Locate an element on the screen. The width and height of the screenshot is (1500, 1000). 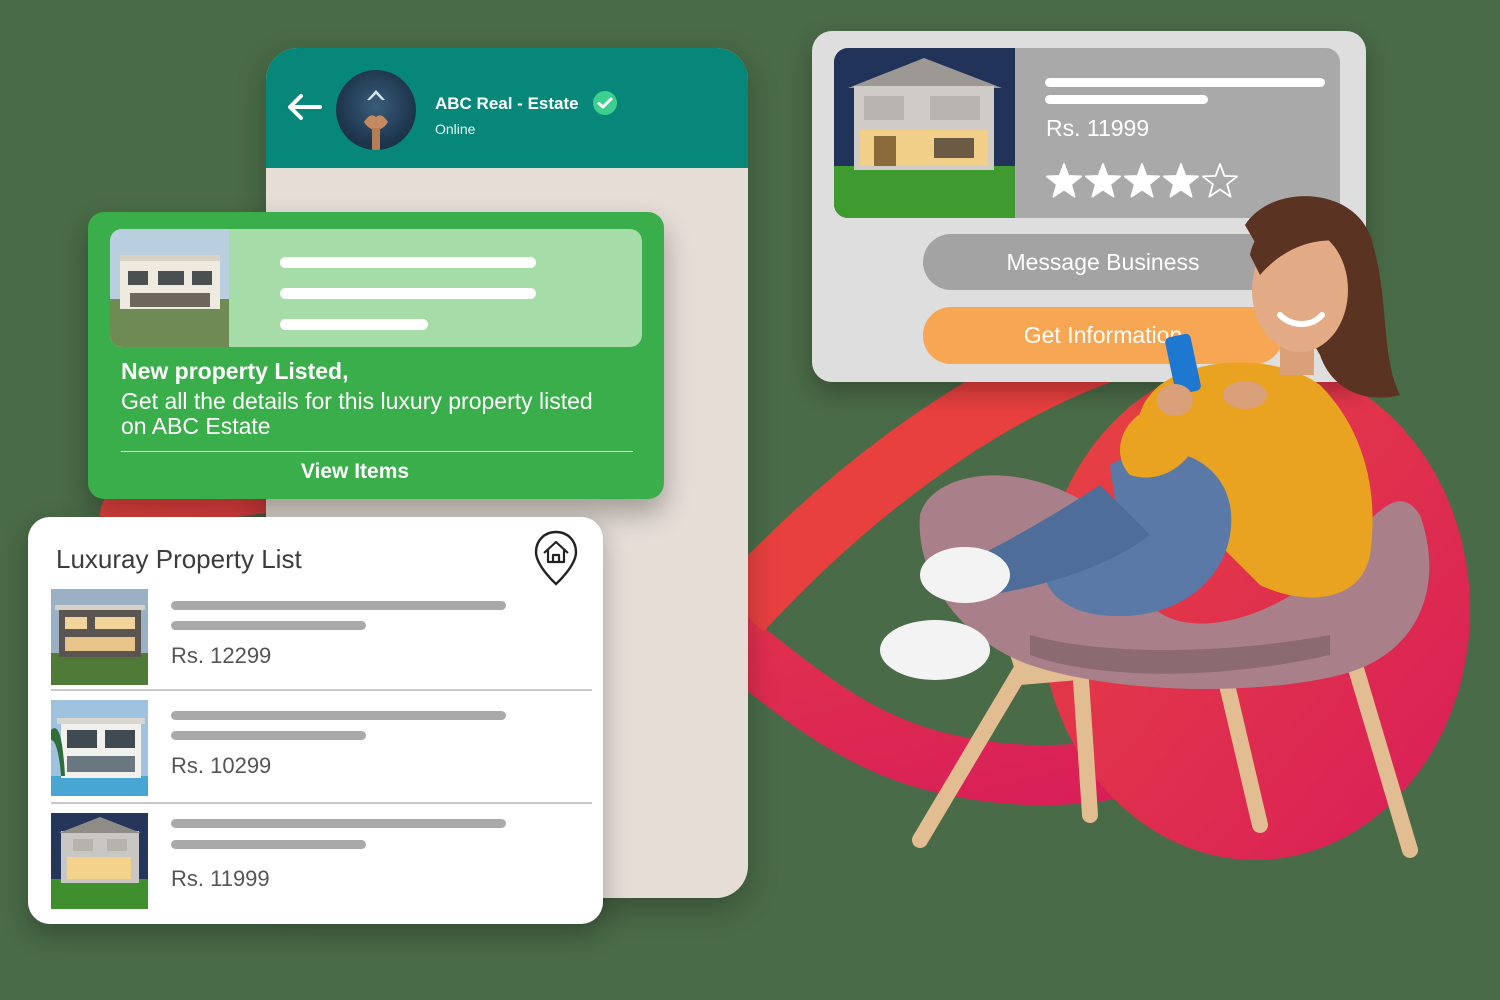
view-items-button: View Items is located at coordinates (355, 472).